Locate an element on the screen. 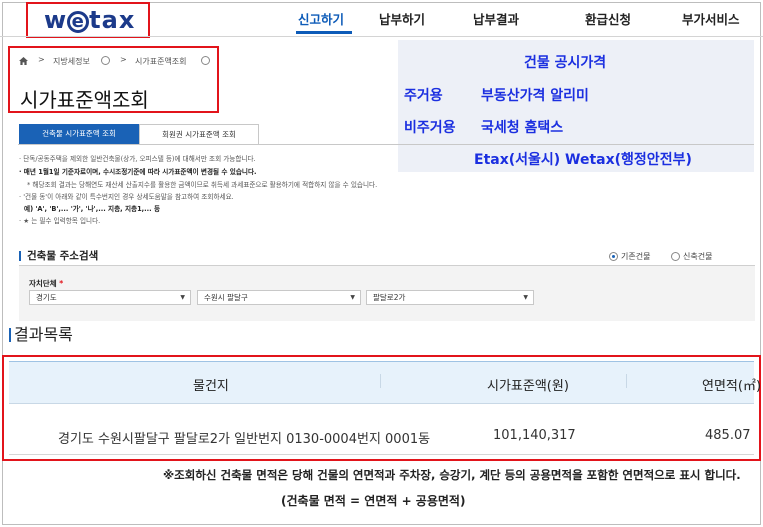 The width and height of the screenshot is (763, 527). tab-membership-value: 회원권 시가표준액 조회 is located at coordinates (199, 134).